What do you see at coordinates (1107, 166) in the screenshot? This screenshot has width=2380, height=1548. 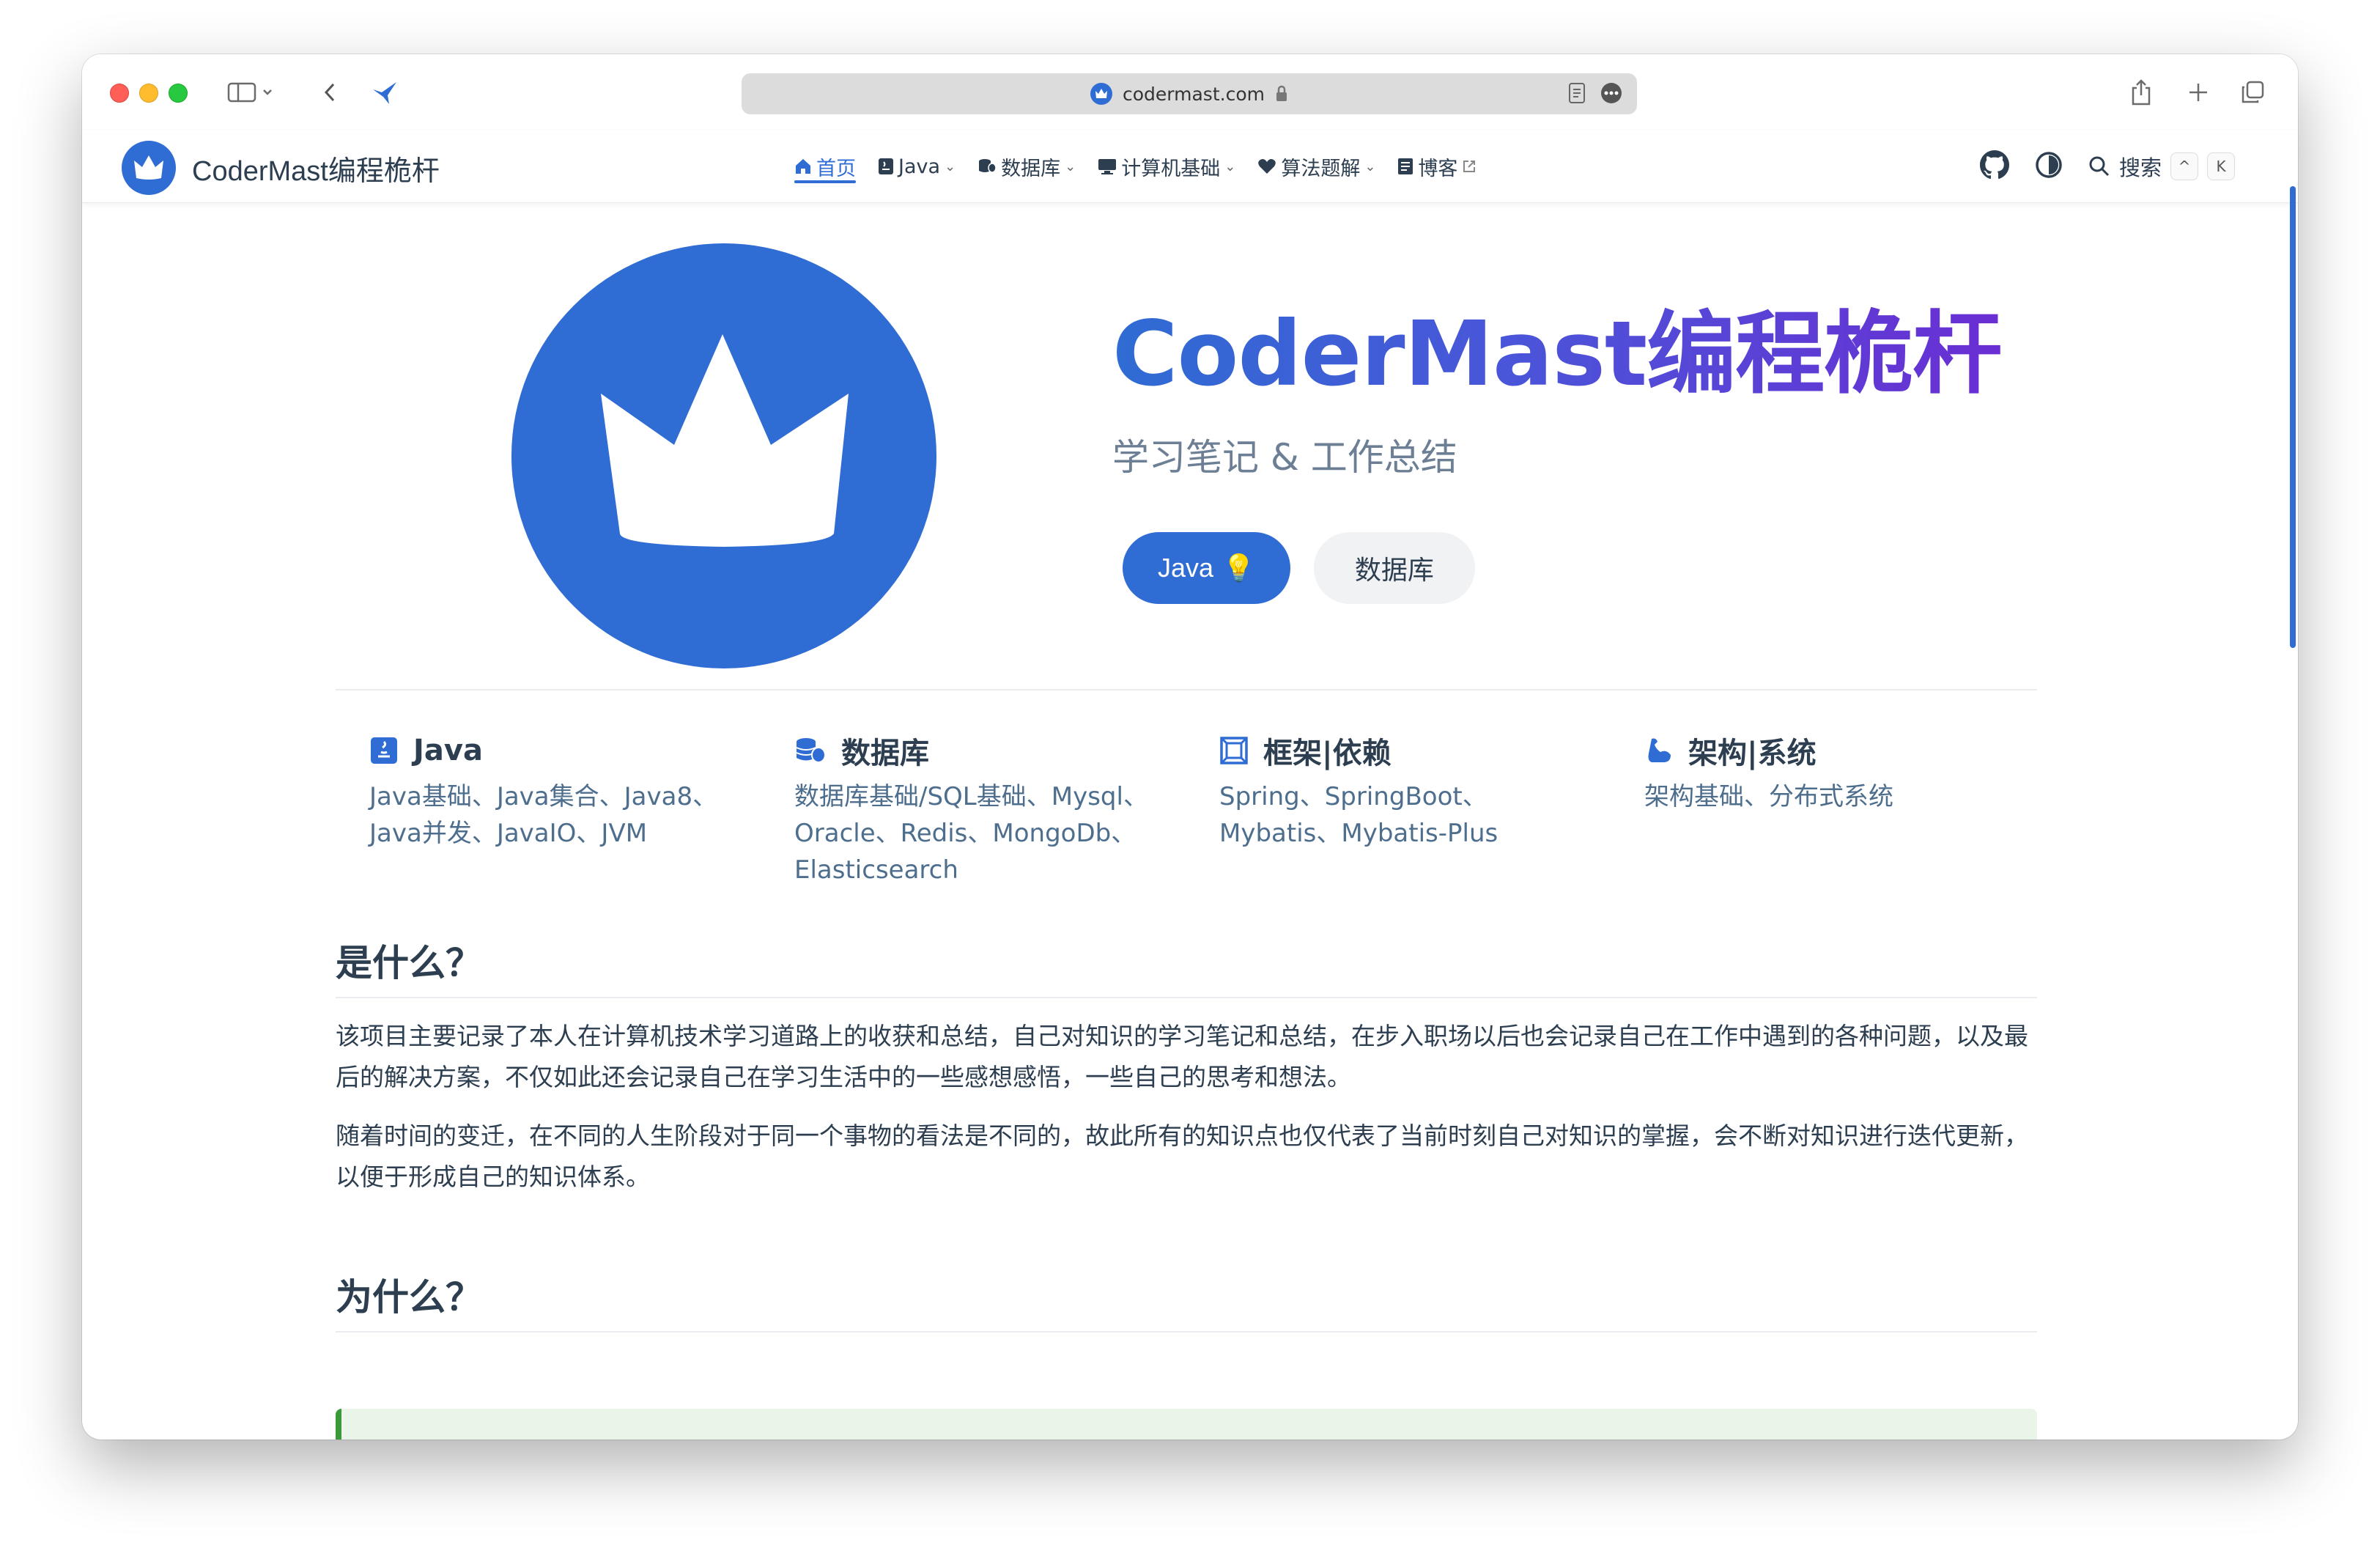 I see `computer-icon` at bounding box center [1107, 166].